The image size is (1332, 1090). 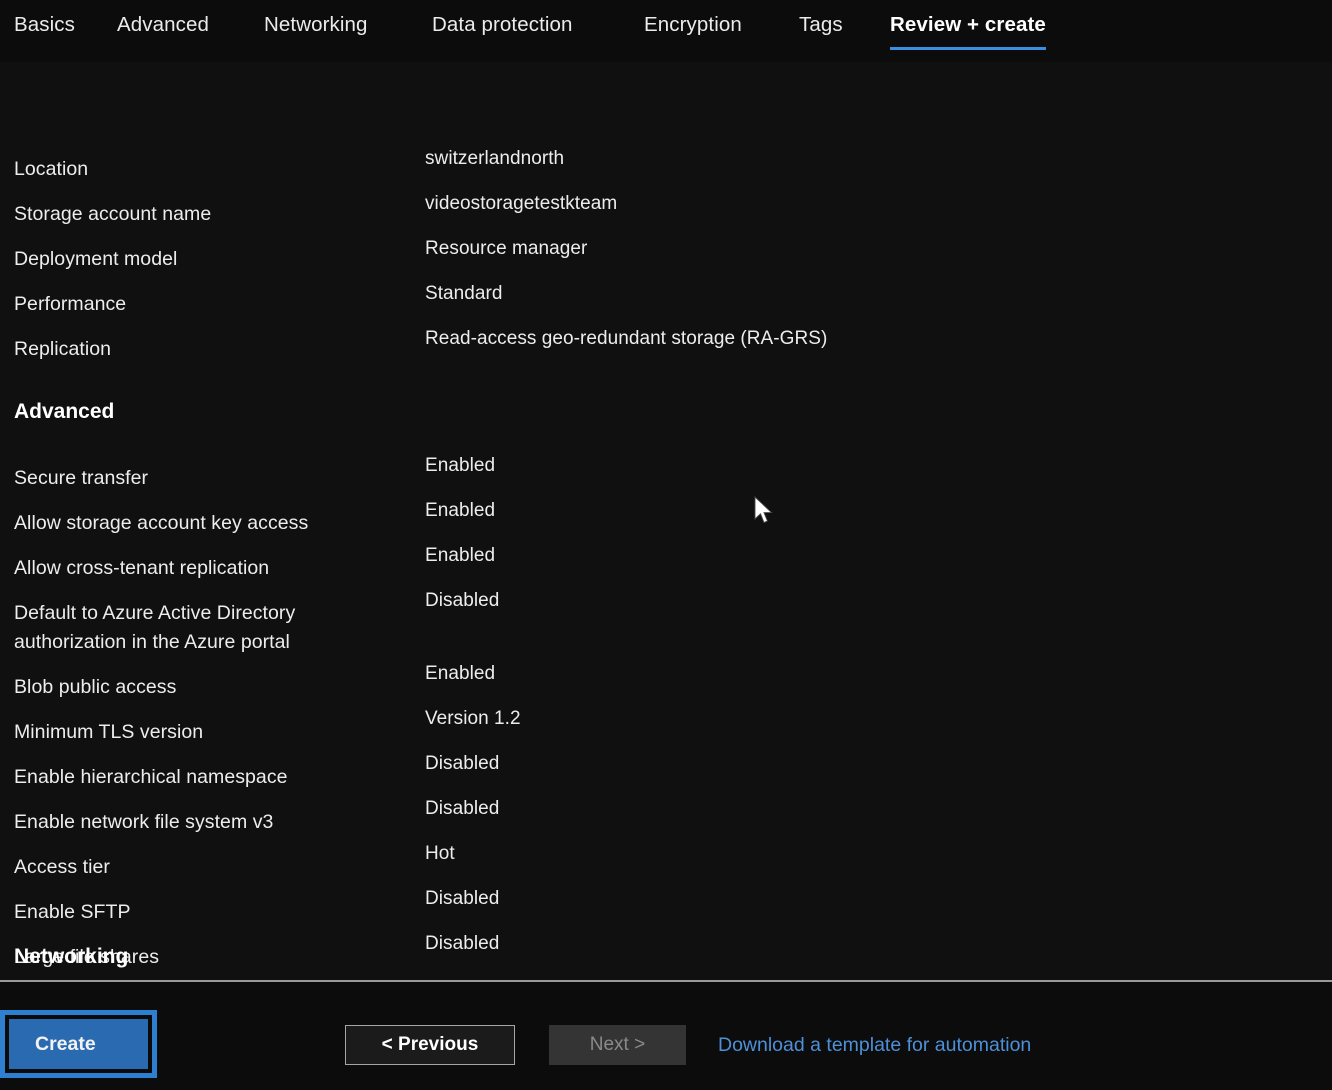 I want to click on tab-label: Networking, so click(x=316, y=24).